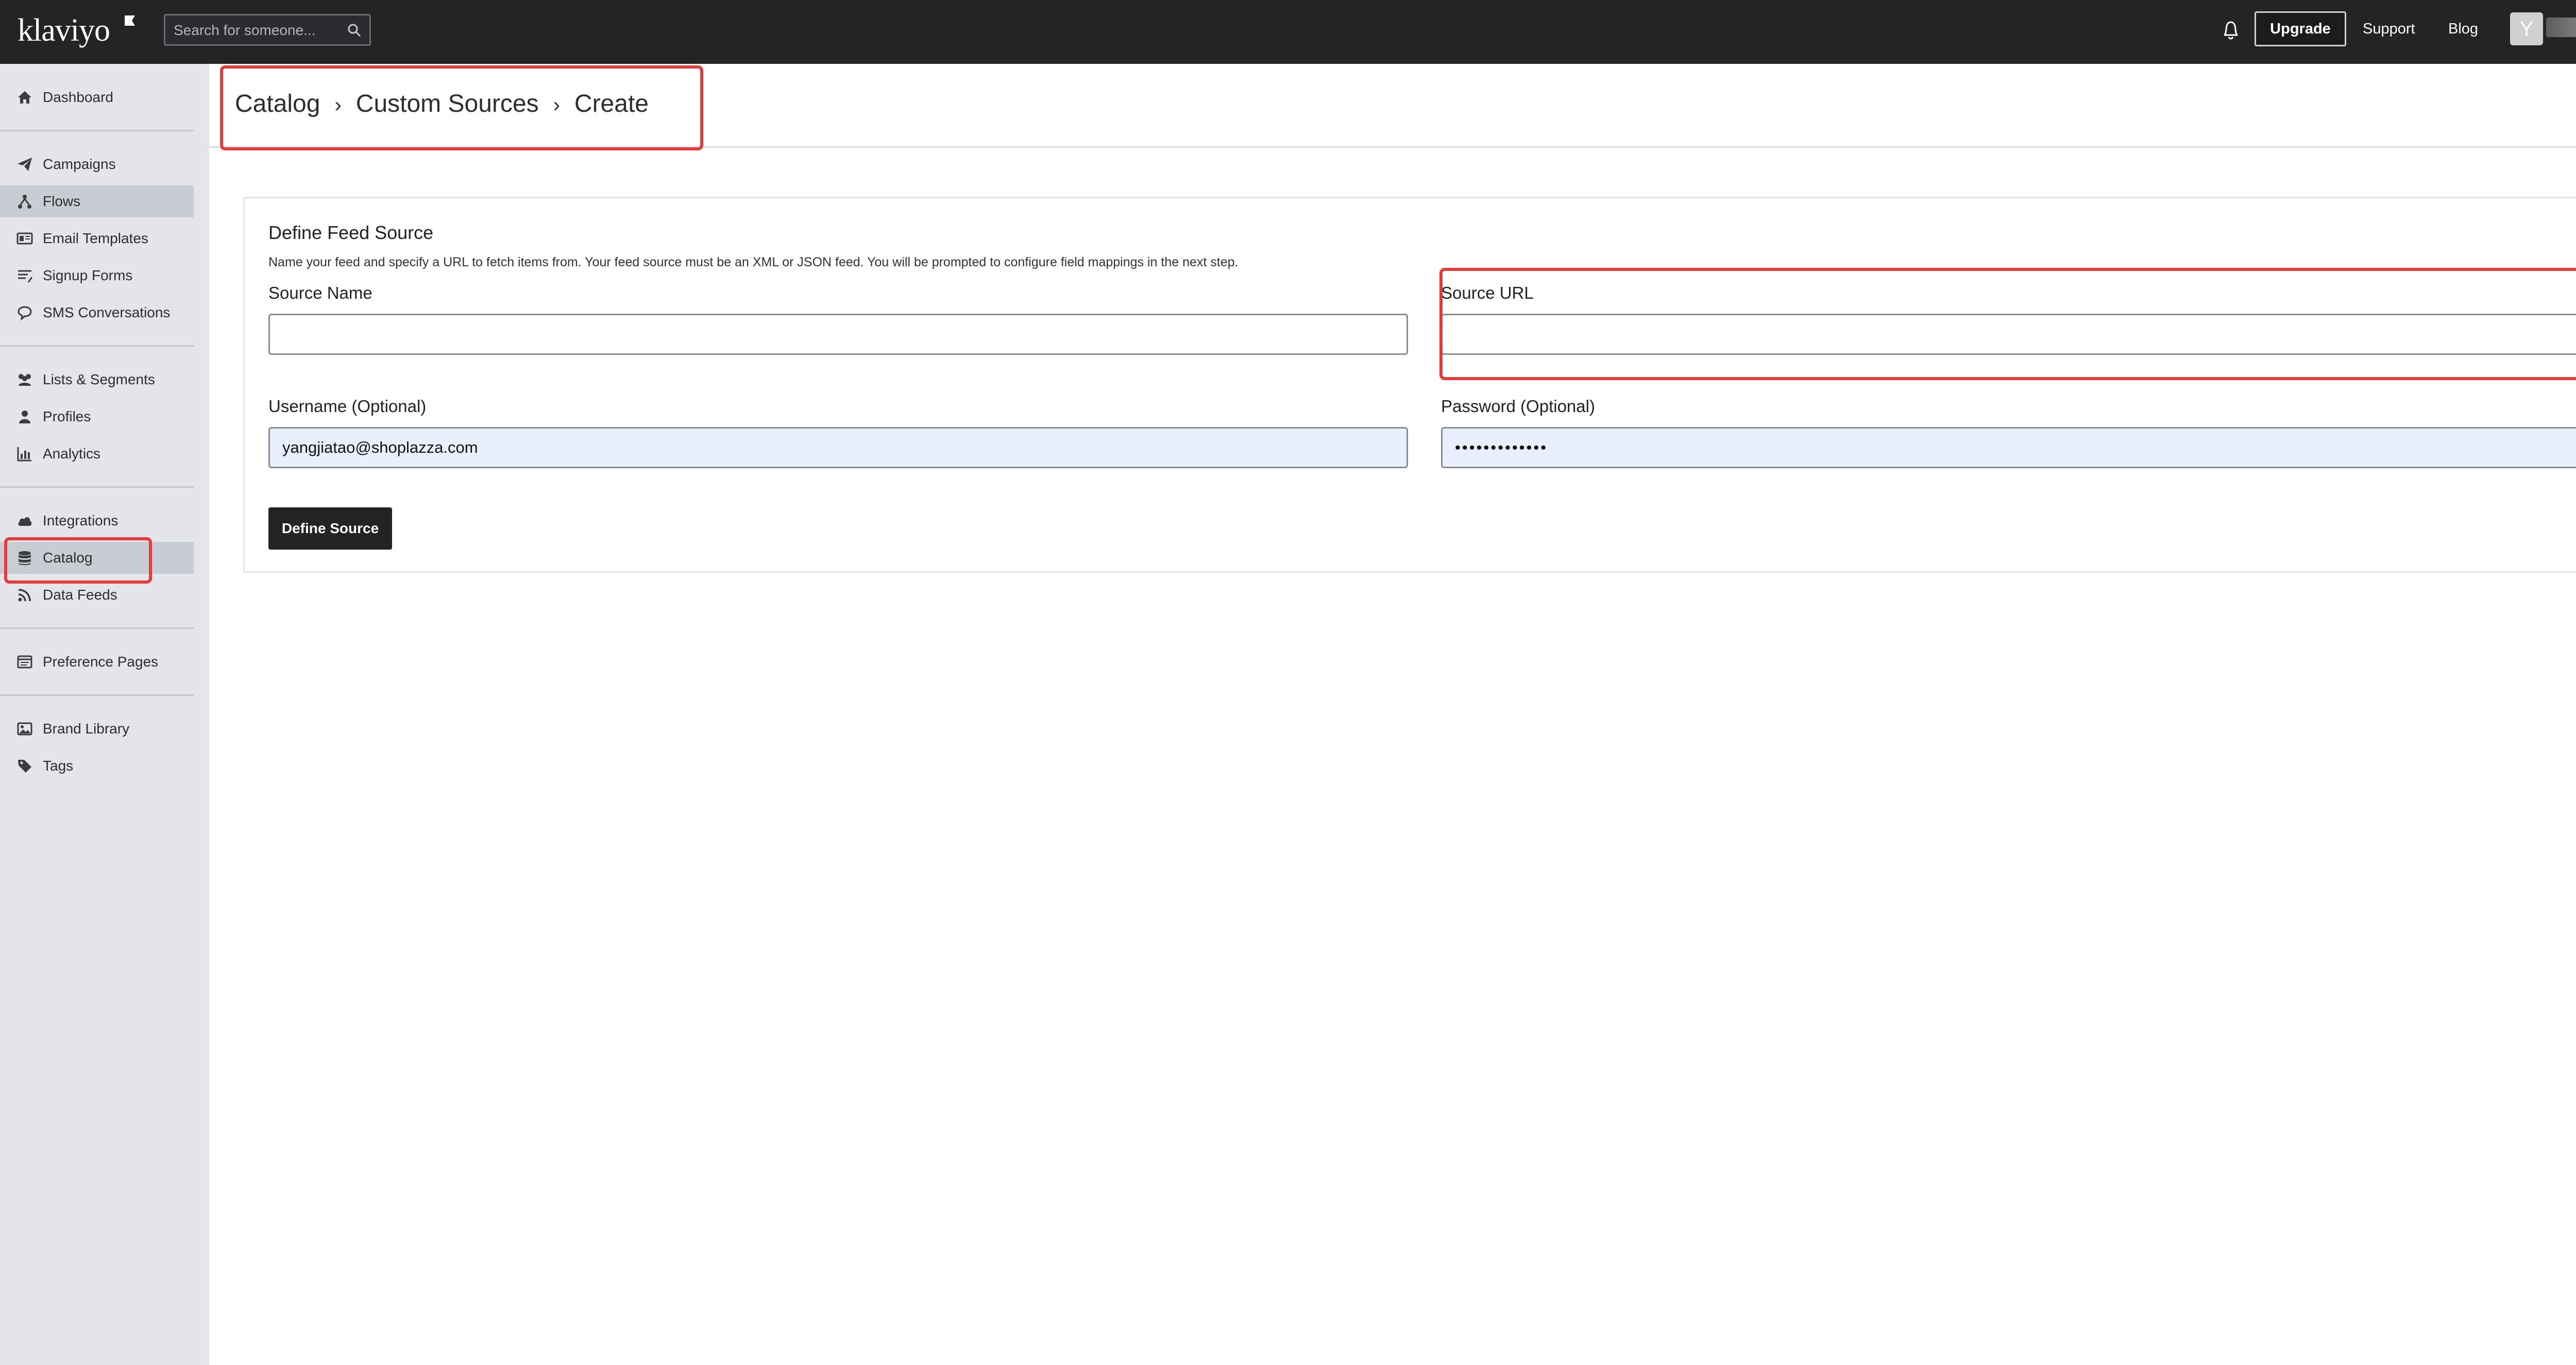 The image size is (2576, 1365). I want to click on home-icon, so click(24, 97).